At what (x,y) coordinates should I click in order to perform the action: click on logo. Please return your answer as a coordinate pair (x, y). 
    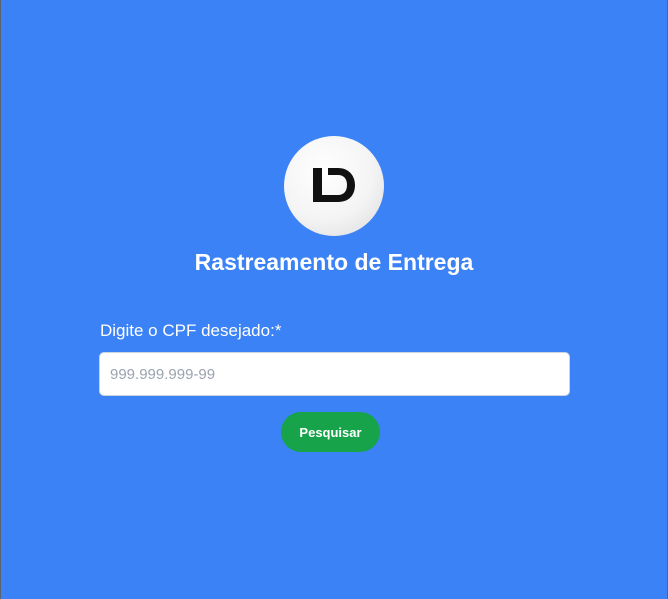
    Looking at the image, I should click on (334, 186).